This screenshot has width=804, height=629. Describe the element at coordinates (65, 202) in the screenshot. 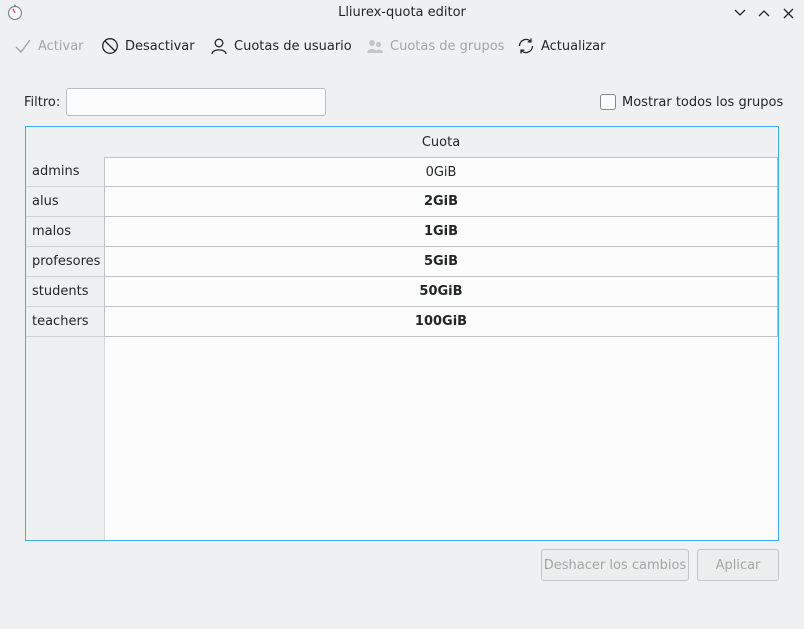

I see `row-header-alus: alus` at that location.